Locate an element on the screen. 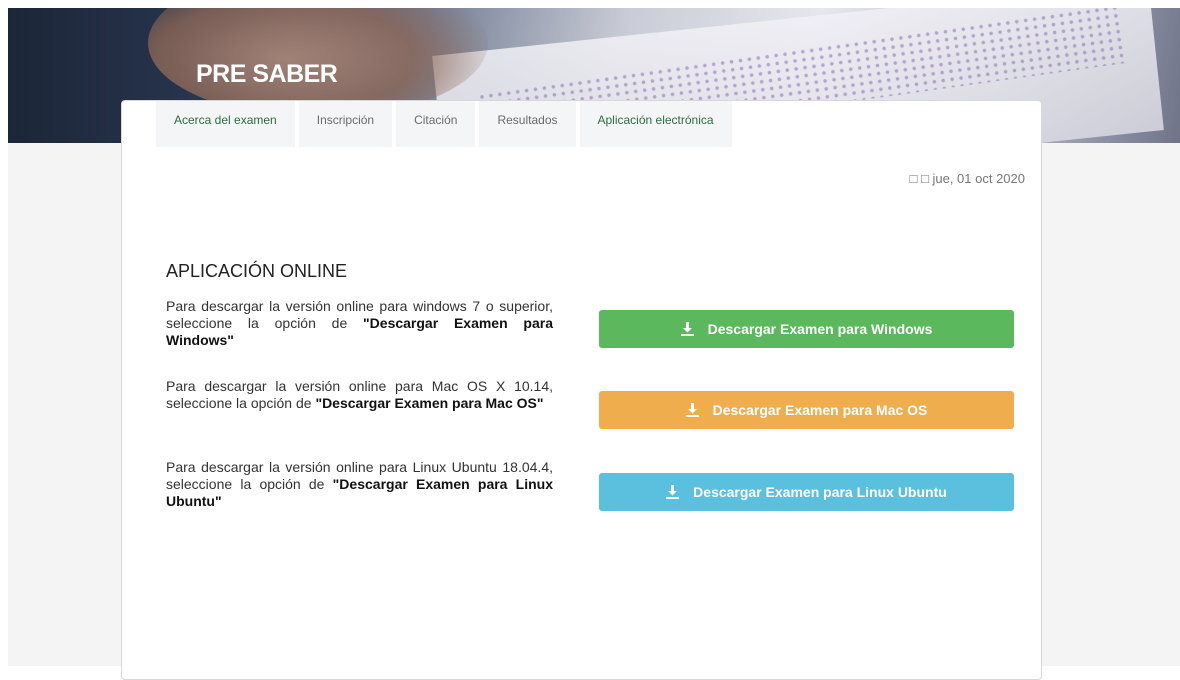 The image size is (1180, 680). mac-option-name: "Descargar Examen para Mac OS" is located at coordinates (429, 403).